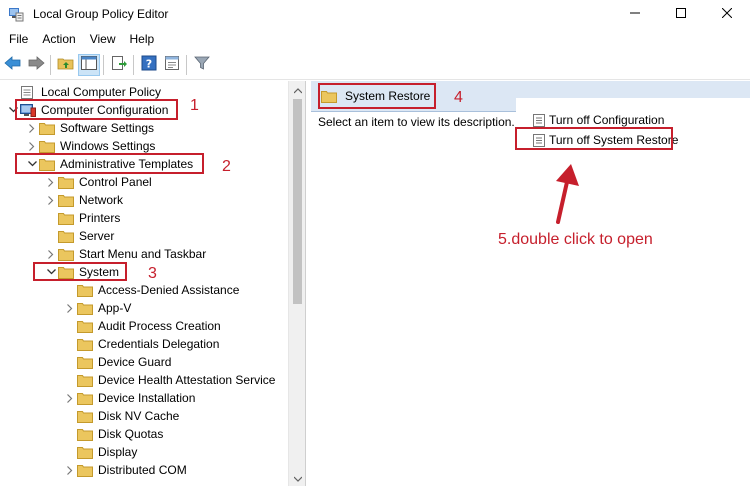 This screenshot has width=750, height=486. I want to click on tree-item-label: Software Settings, so click(107, 128).